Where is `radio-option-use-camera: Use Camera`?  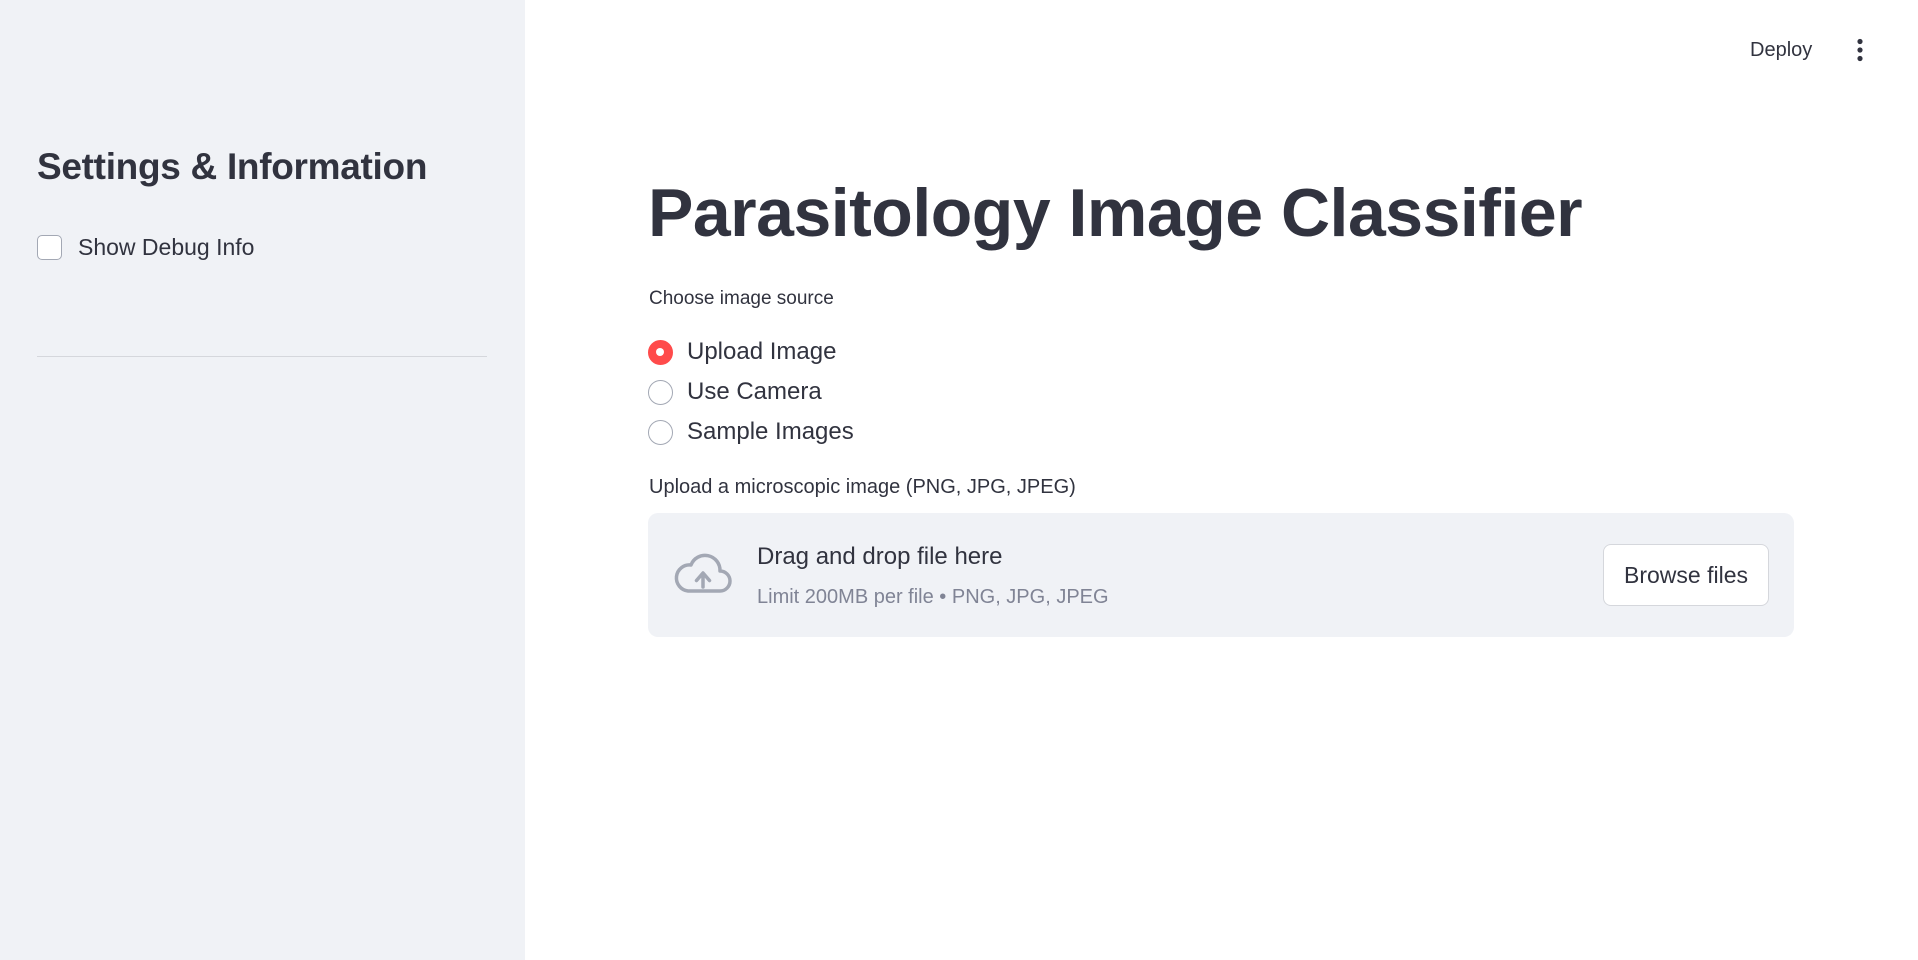
radio-option-use-camera: Use Camera is located at coordinates (751, 392).